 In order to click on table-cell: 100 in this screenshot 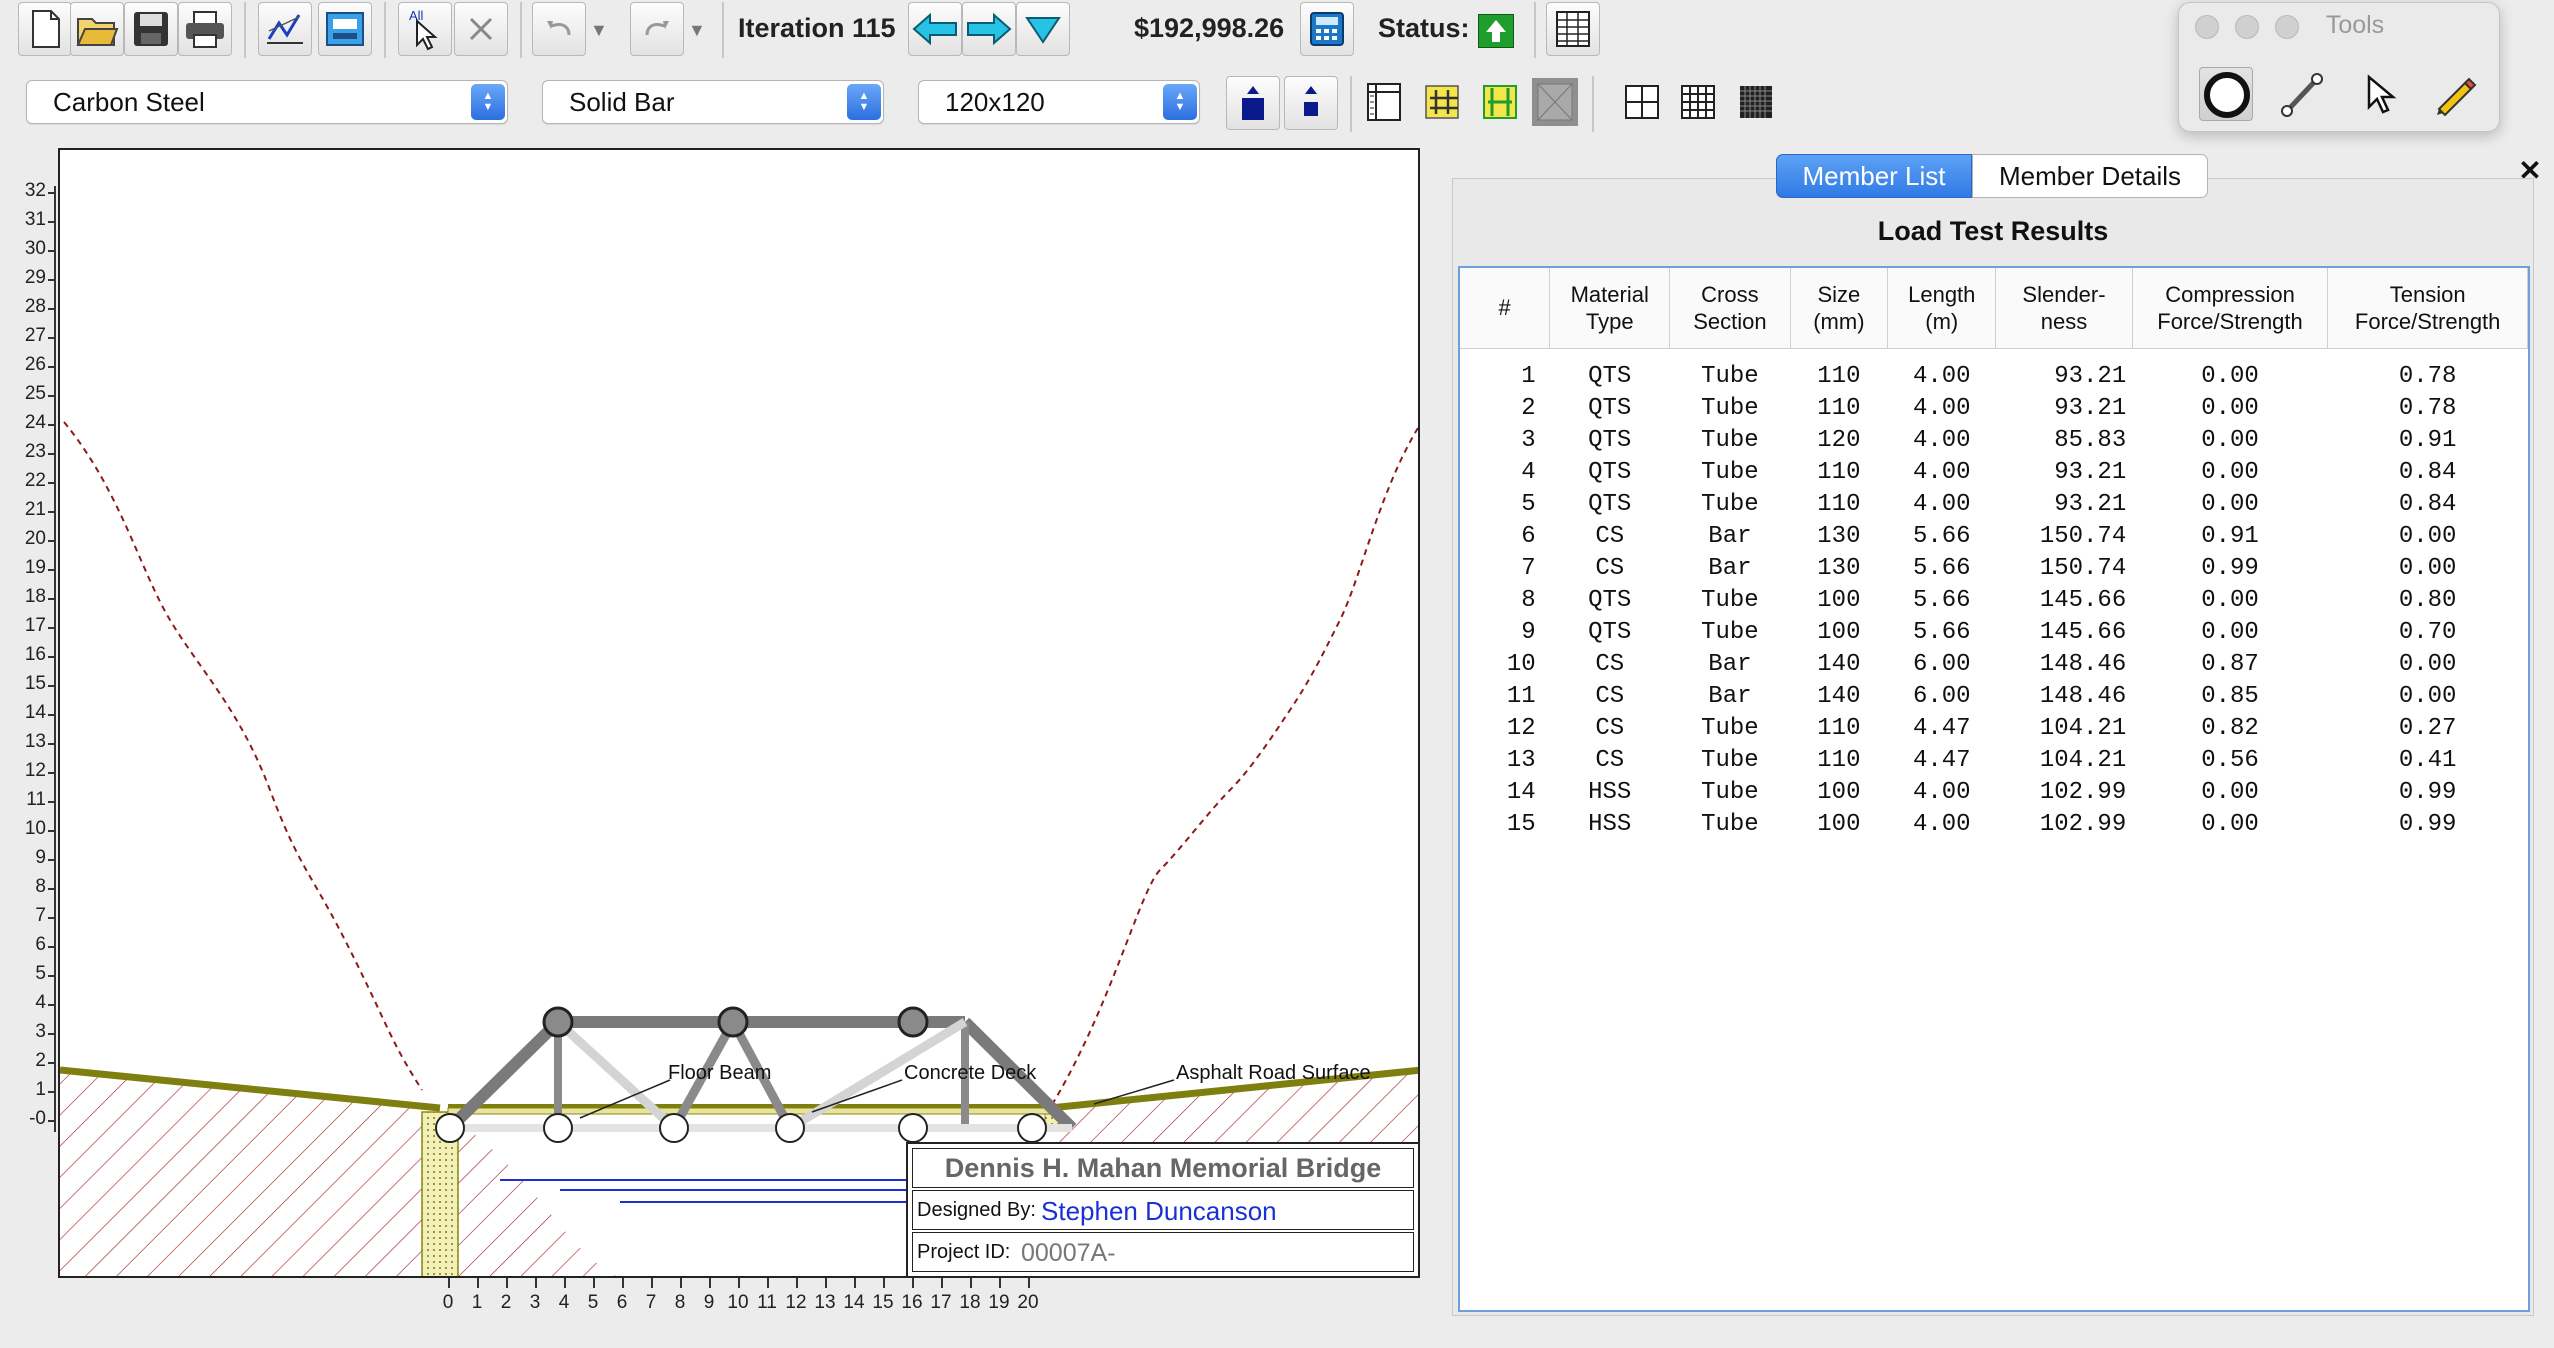, I will do `click(1839, 600)`.